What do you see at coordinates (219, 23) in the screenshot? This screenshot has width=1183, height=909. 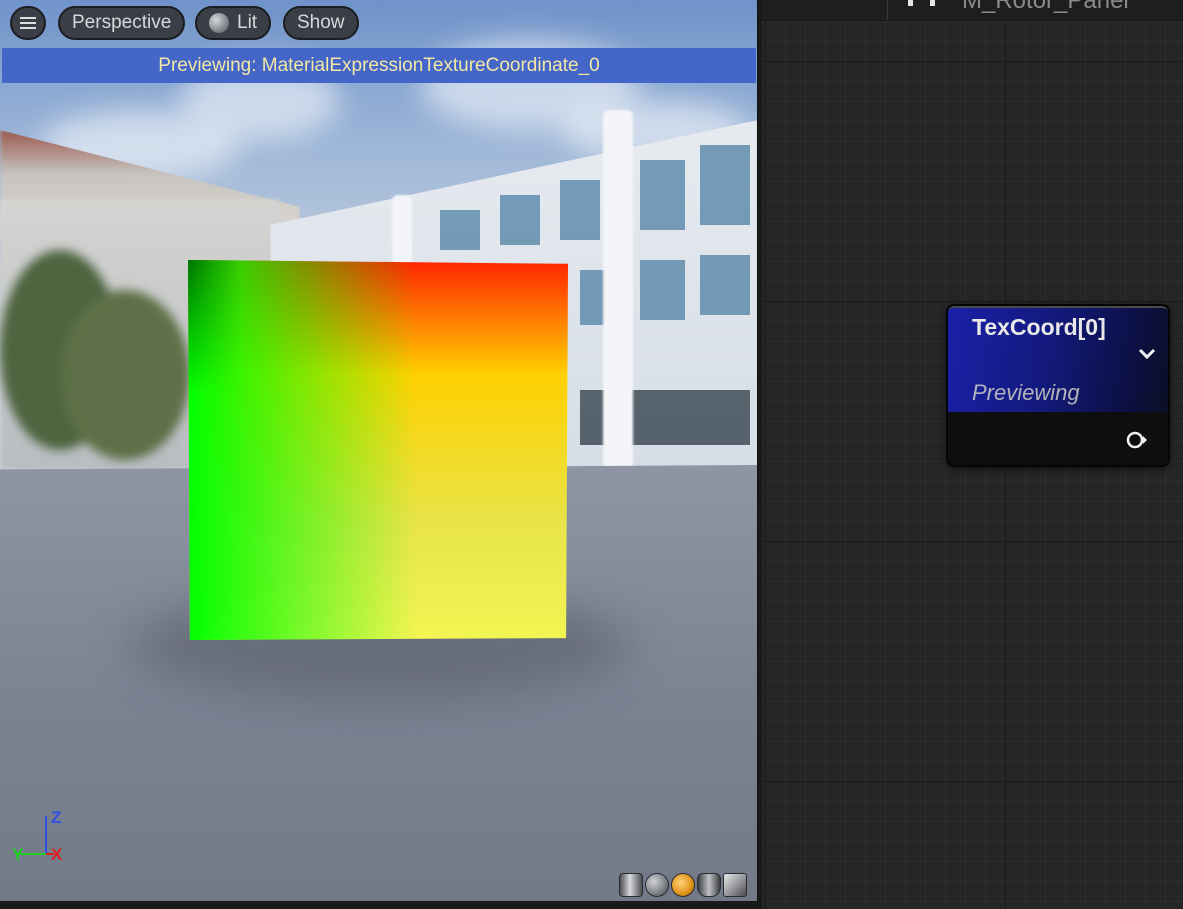 I see `lit-sphere-icon` at bounding box center [219, 23].